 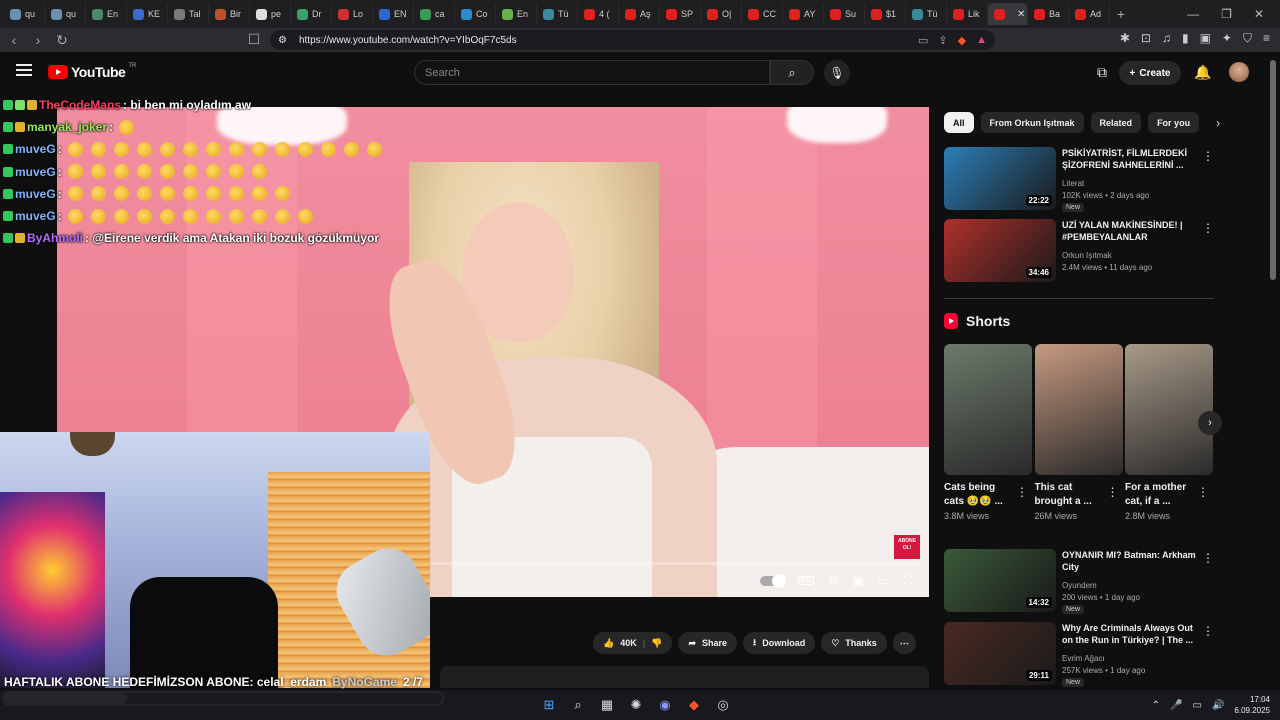 I want to click on browser-tab: pe, so click(x=270, y=14).